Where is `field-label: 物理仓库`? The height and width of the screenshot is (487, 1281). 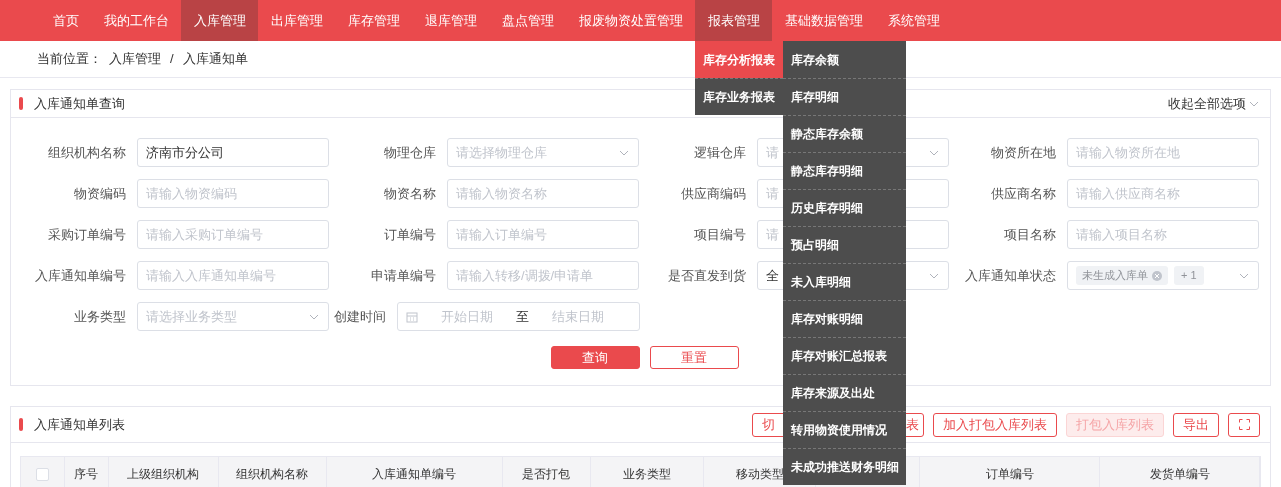 field-label: 物理仓库 is located at coordinates (409, 152).